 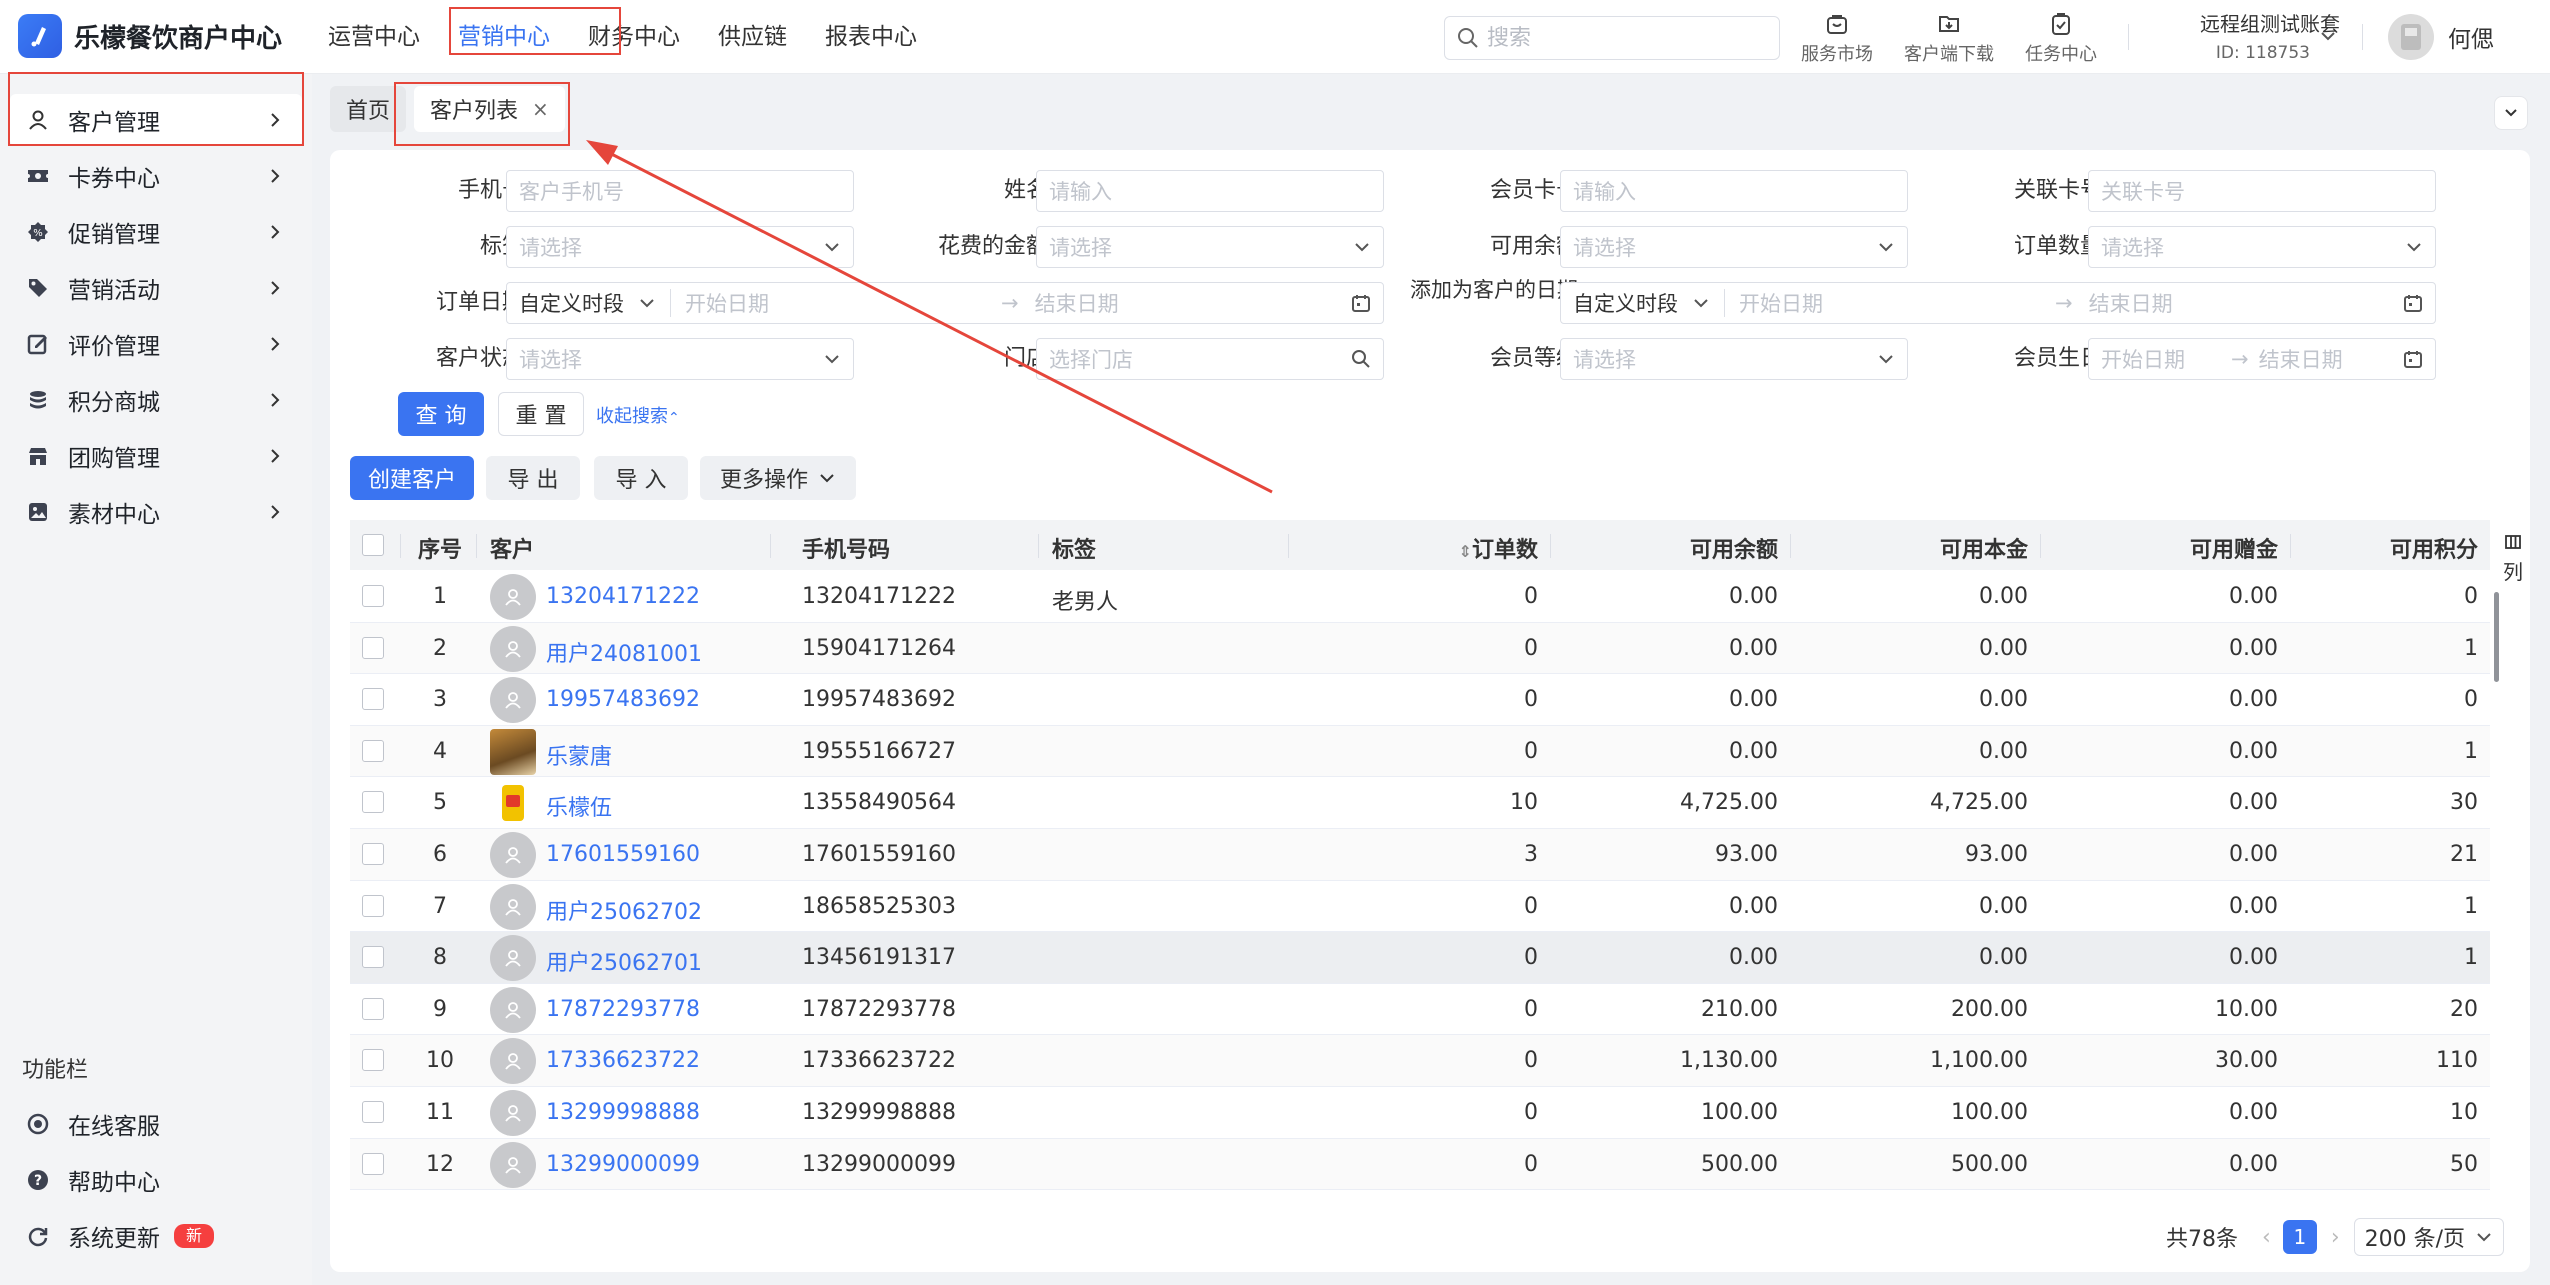 What do you see at coordinates (929, 317) in the screenshot?
I see `annotation-arrow` at bounding box center [929, 317].